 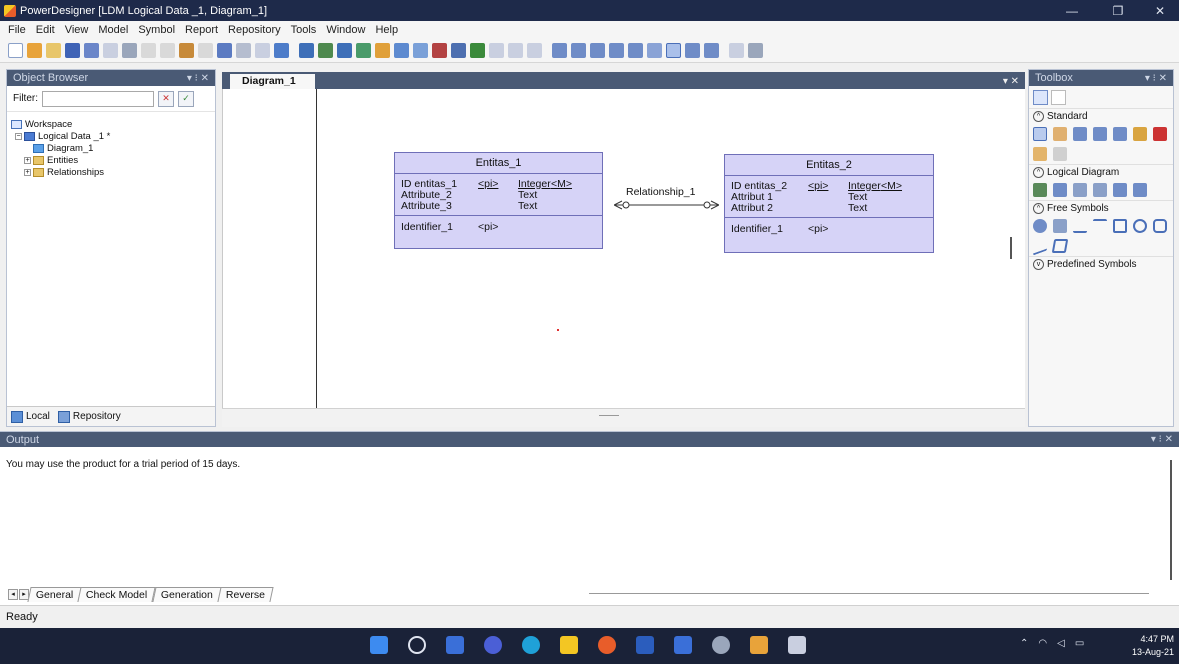 I want to click on list-view-icon, so click(x=1058, y=97).